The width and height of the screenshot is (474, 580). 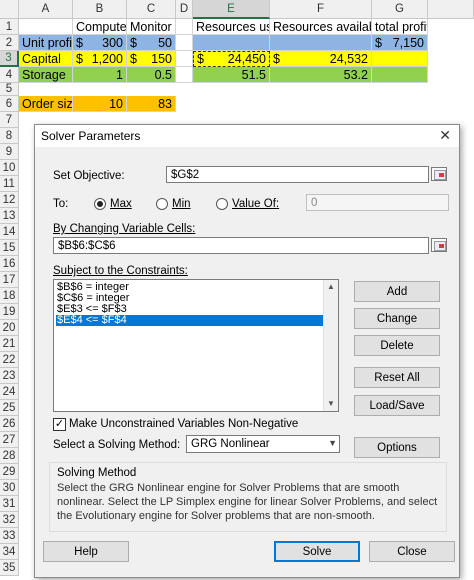 What do you see at coordinates (397, 345) in the screenshot?
I see `delete-button: Delete` at bounding box center [397, 345].